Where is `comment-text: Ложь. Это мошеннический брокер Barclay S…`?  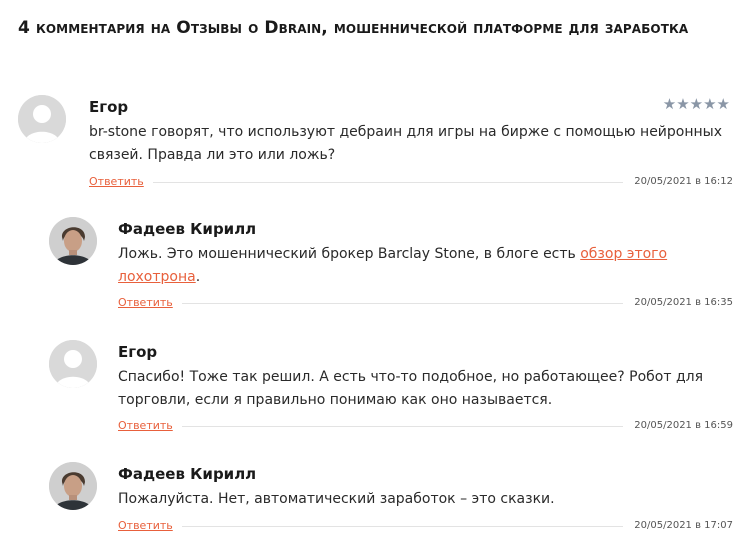 comment-text: Ложь. Это мошеннический брокер Barclay S… is located at coordinates (418, 266).